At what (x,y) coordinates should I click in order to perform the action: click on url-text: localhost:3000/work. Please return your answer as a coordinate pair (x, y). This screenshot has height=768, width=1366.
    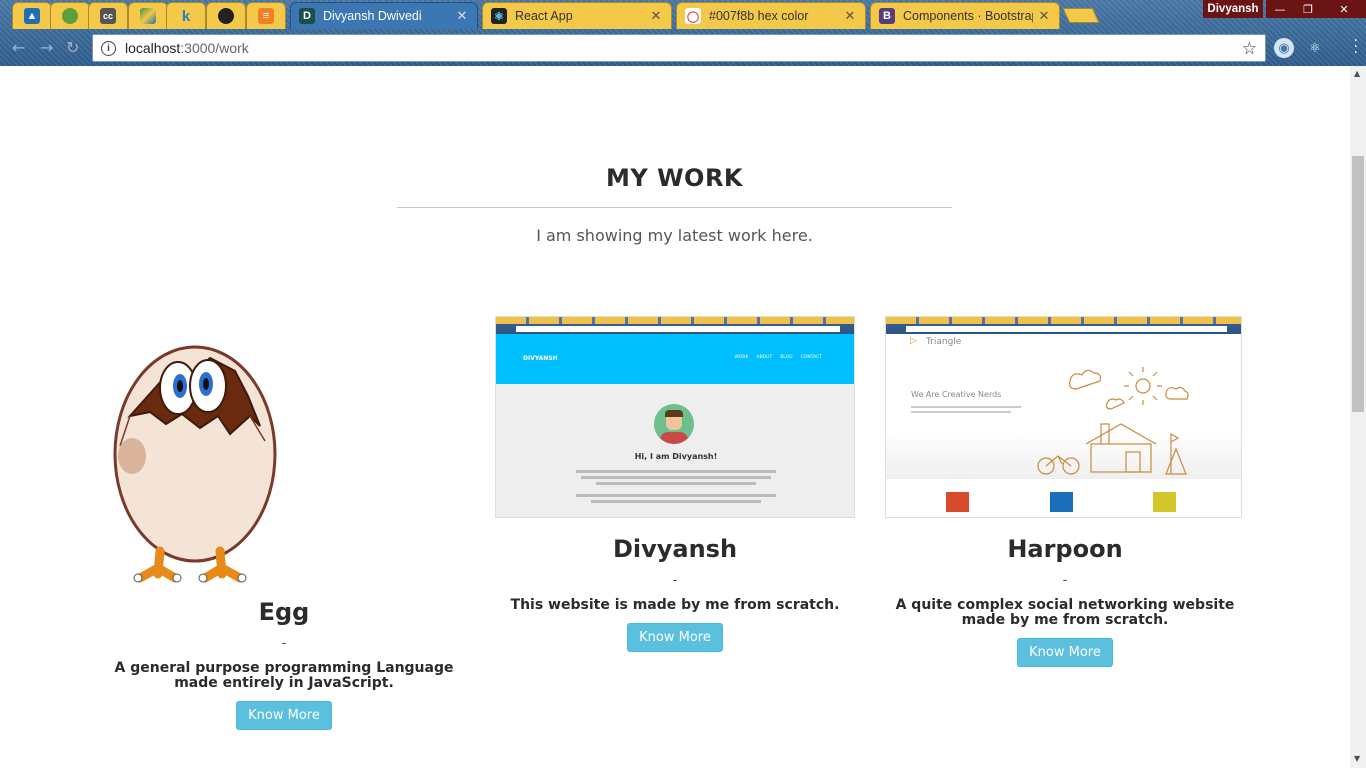
    Looking at the image, I should click on (187, 48).